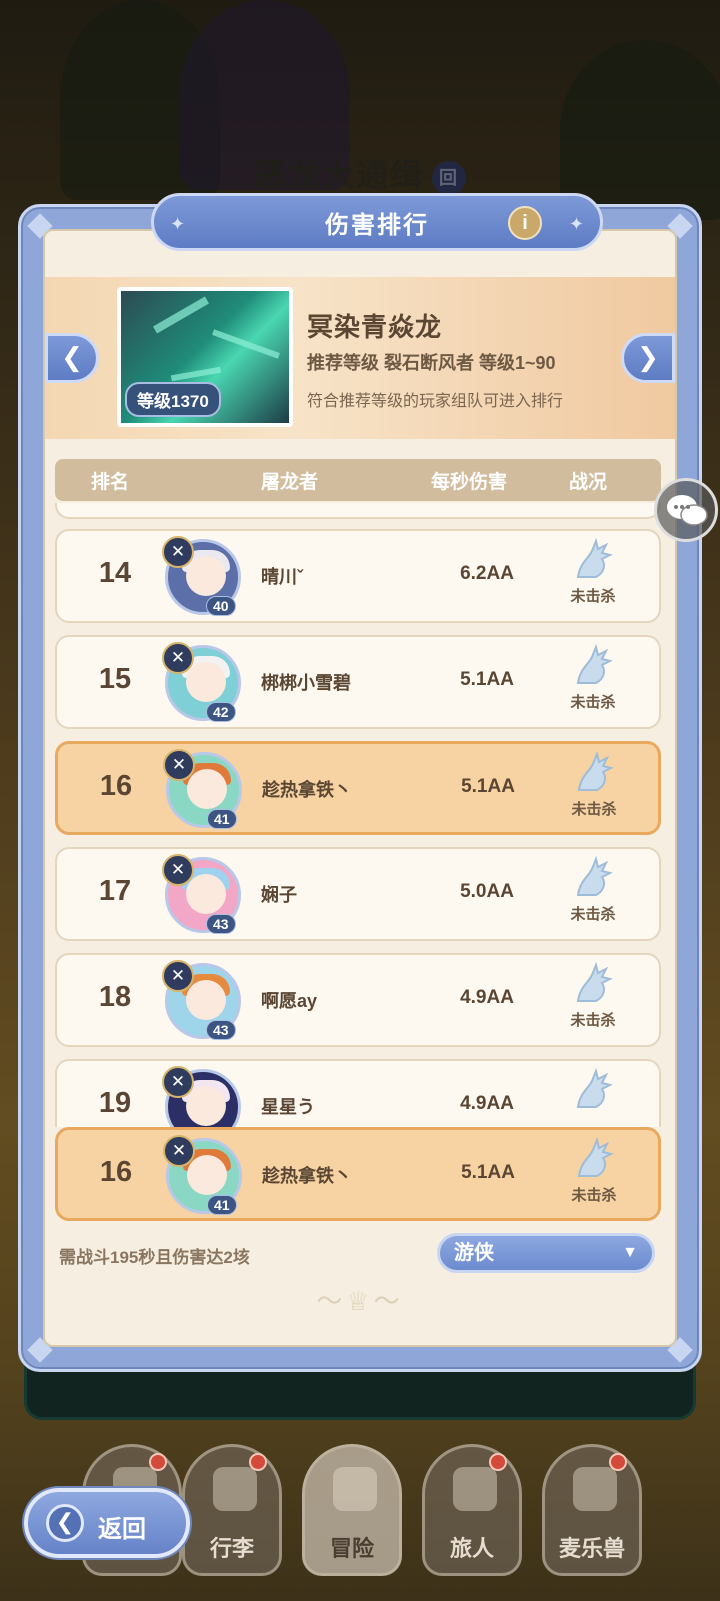 The height and width of the screenshot is (1601, 720). Describe the element at coordinates (115, 891) in the screenshot. I see `rank-number: 17` at that location.